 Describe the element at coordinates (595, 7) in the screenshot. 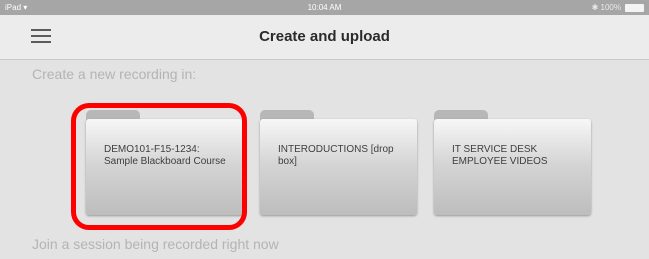

I see `bluetooth-icon: ✱` at that location.